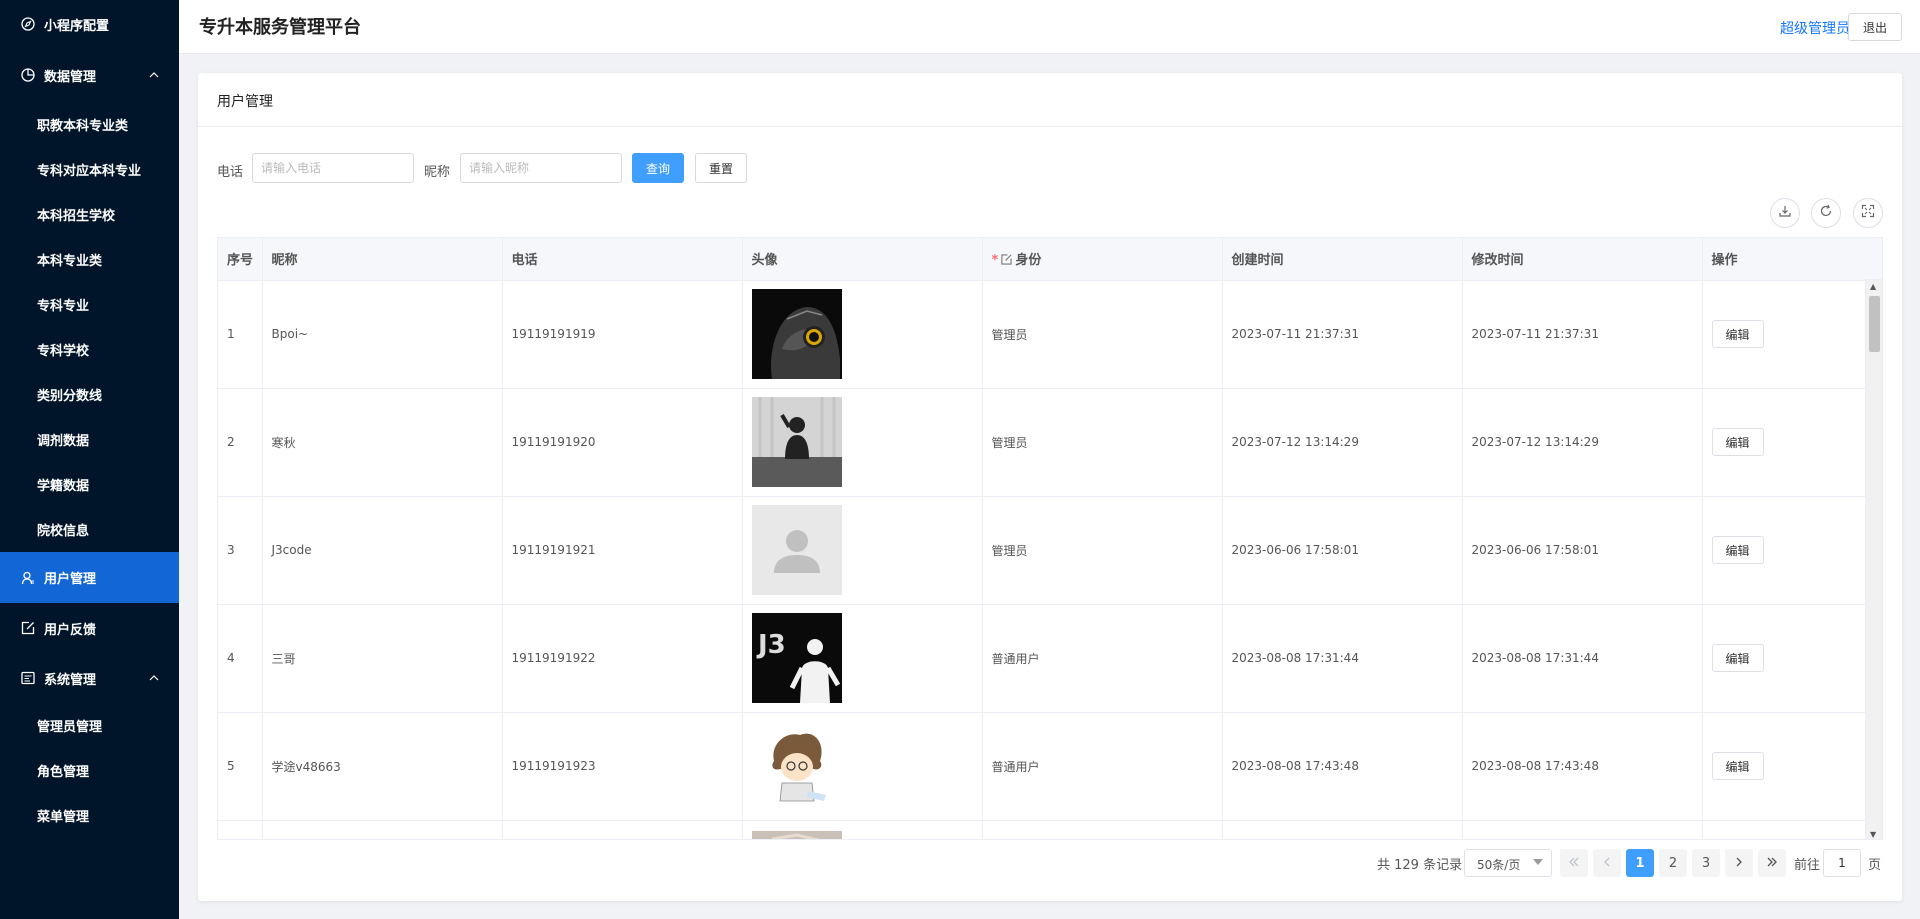  I want to click on current-user-link: 超级管理员, so click(1815, 28).